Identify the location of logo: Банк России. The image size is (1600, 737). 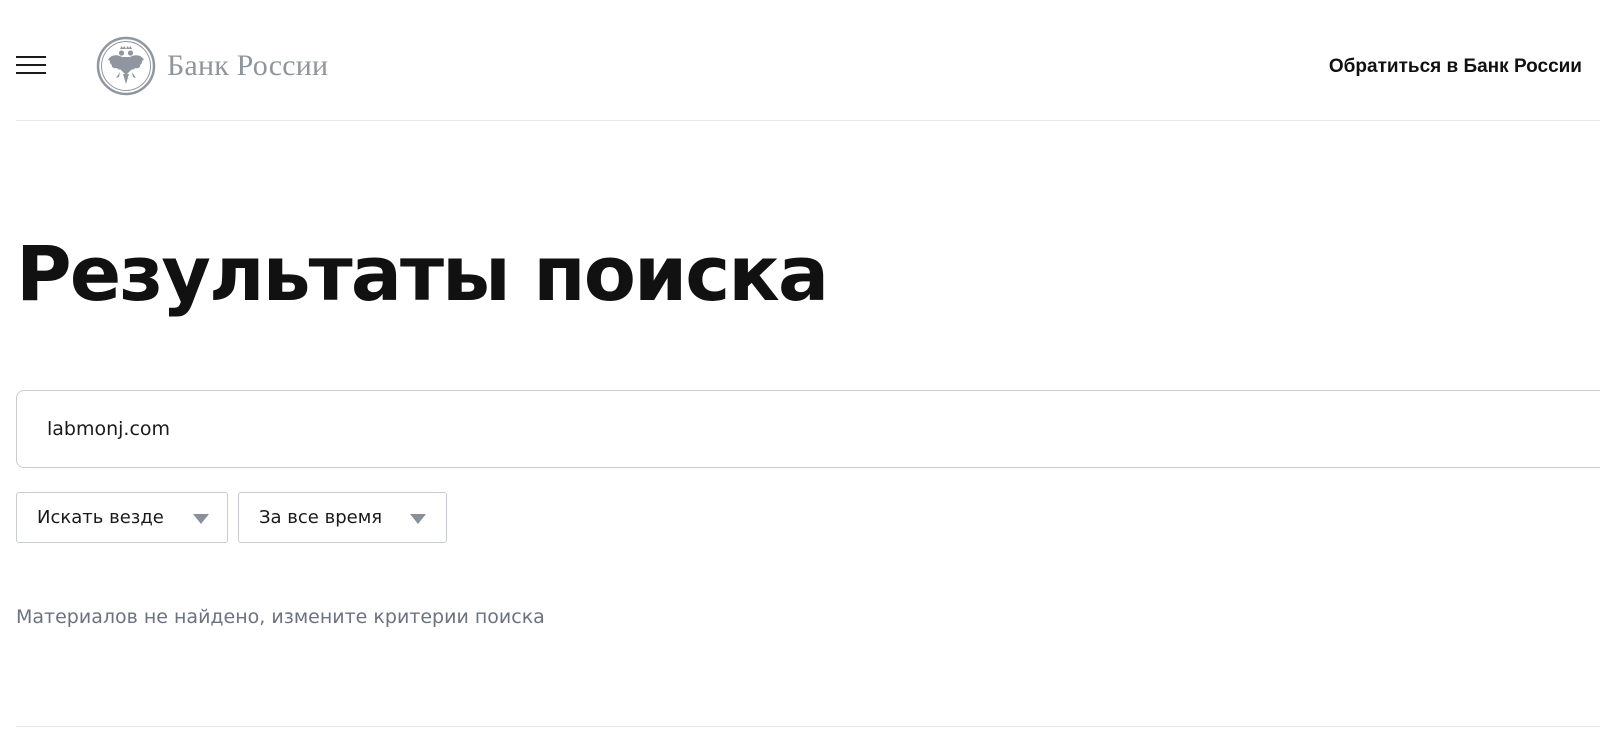
(212, 66).